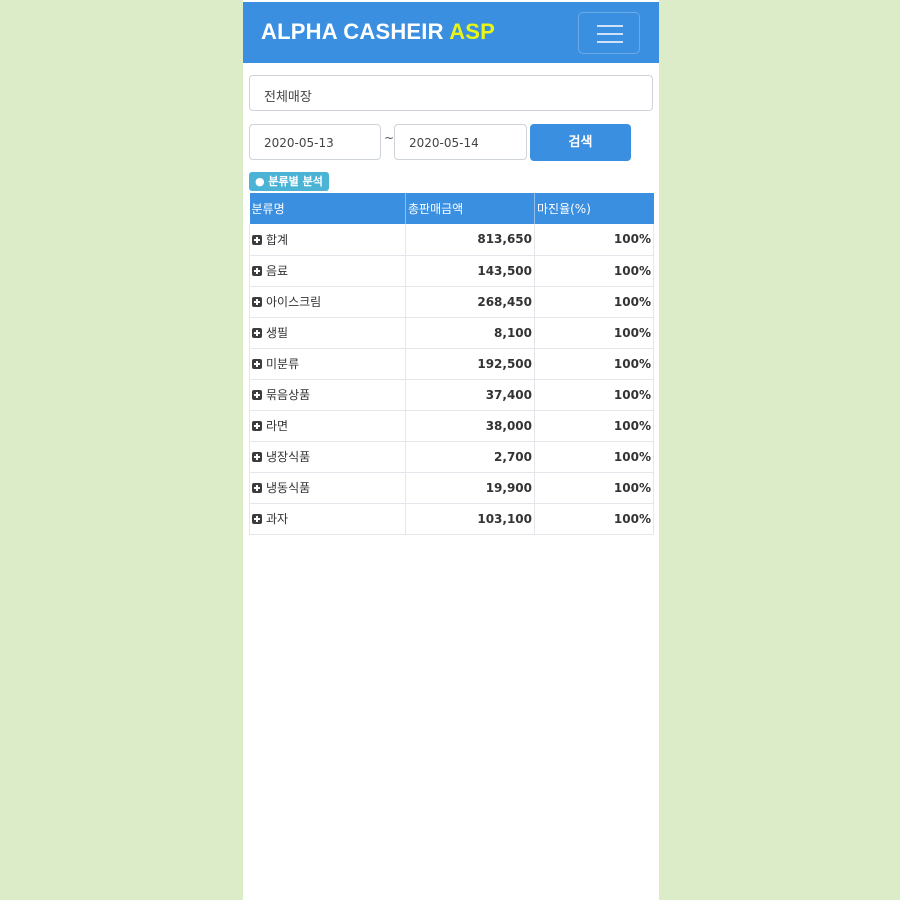 Image resolution: width=900 pixels, height=900 pixels. What do you see at coordinates (470, 519) in the screenshot?
I see `total-sales-cell: 103,100` at bounding box center [470, 519].